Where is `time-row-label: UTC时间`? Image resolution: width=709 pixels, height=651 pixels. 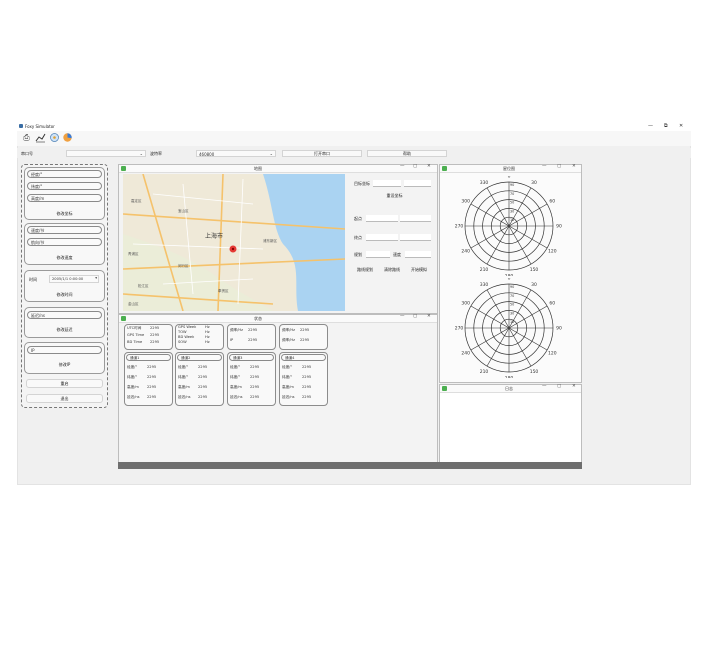 time-row-label: UTC时间 is located at coordinates (134, 328).